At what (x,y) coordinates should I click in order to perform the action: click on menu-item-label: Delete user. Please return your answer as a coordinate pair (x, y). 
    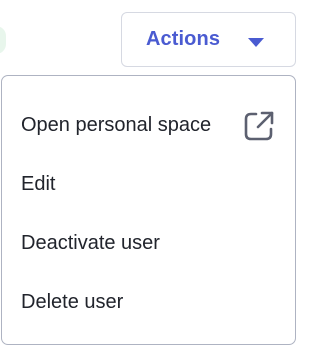
    Looking at the image, I should click on (72, 301).